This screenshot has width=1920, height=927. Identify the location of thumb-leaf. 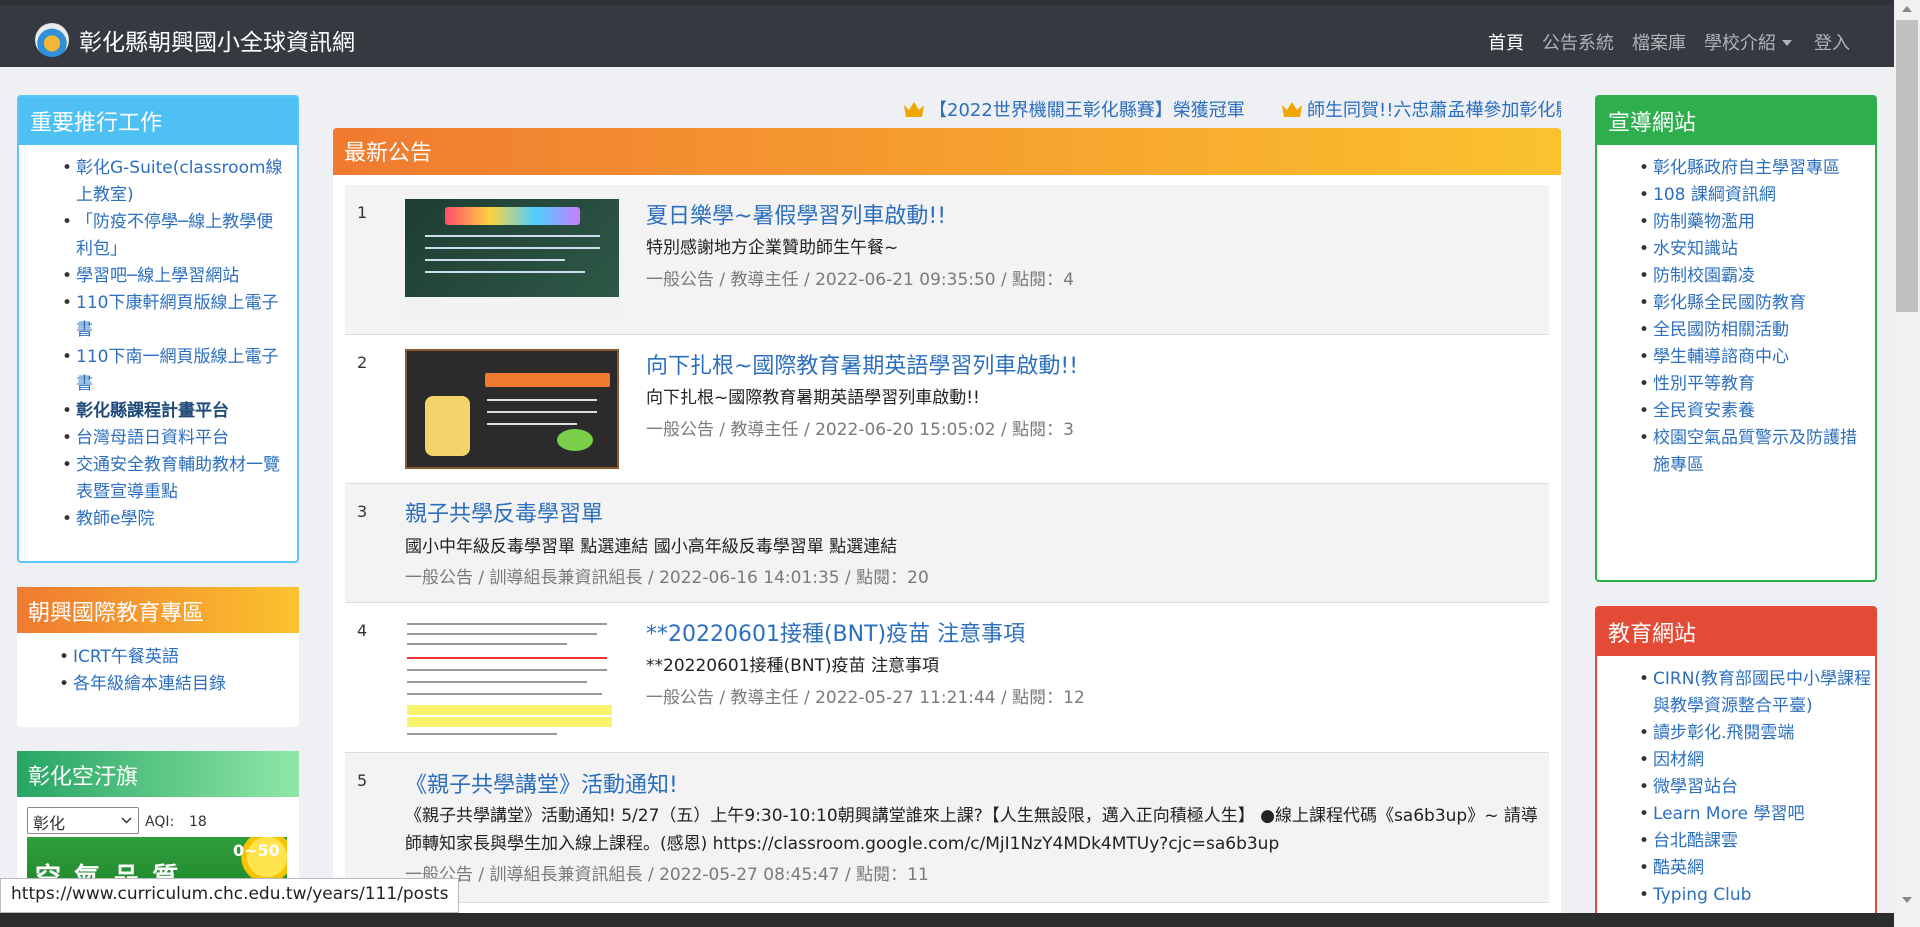
(575, 440).